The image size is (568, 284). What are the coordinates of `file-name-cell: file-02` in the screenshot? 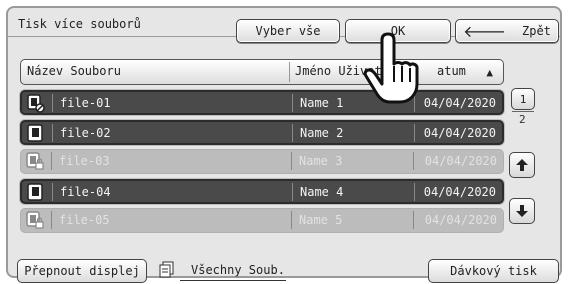 It's located at (85, 132).